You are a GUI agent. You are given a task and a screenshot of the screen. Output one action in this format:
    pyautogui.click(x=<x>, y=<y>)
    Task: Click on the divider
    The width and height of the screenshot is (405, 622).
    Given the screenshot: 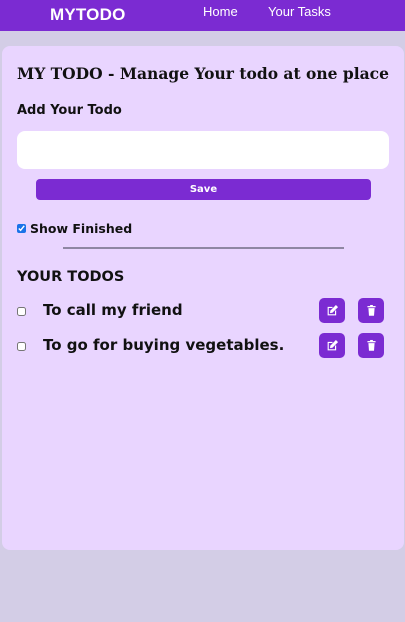 What is the action you would take?
    pyautogui.click(x=203, y=248)
    